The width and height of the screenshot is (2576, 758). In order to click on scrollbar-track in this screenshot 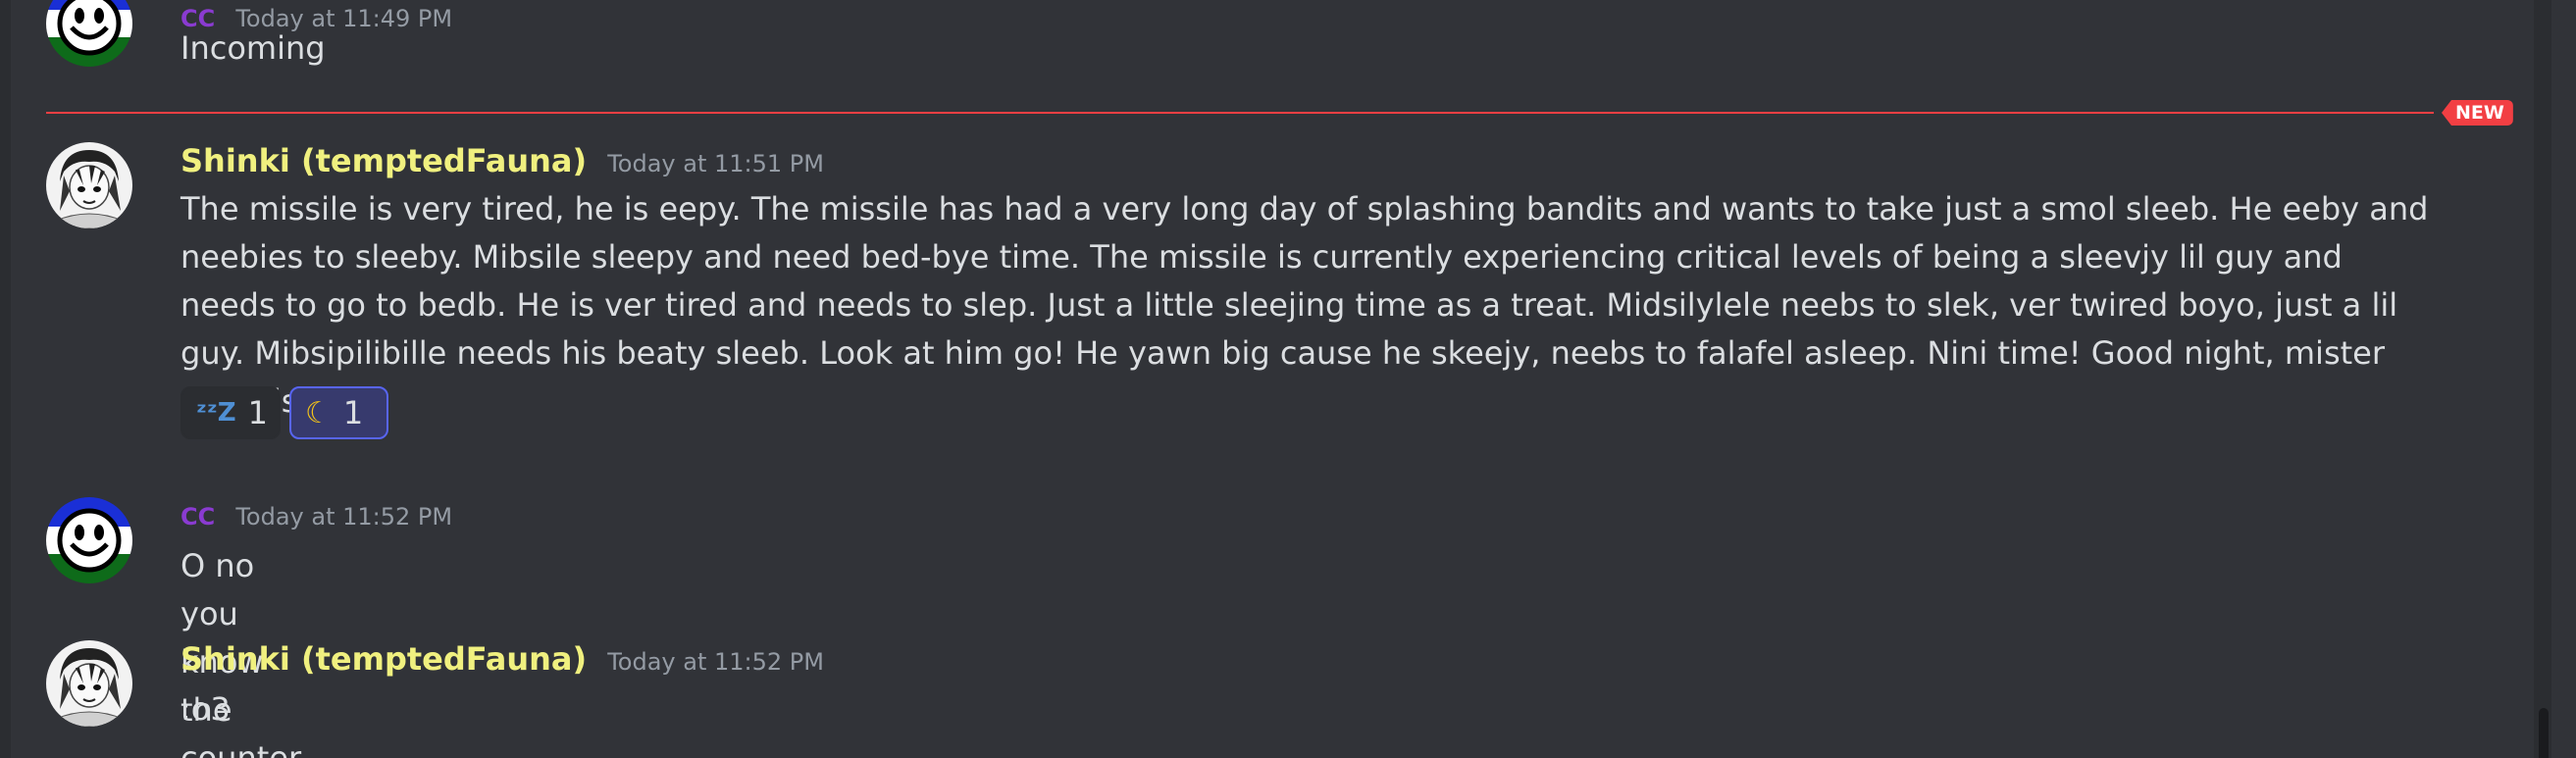, I will do `click(2542, 379)`.